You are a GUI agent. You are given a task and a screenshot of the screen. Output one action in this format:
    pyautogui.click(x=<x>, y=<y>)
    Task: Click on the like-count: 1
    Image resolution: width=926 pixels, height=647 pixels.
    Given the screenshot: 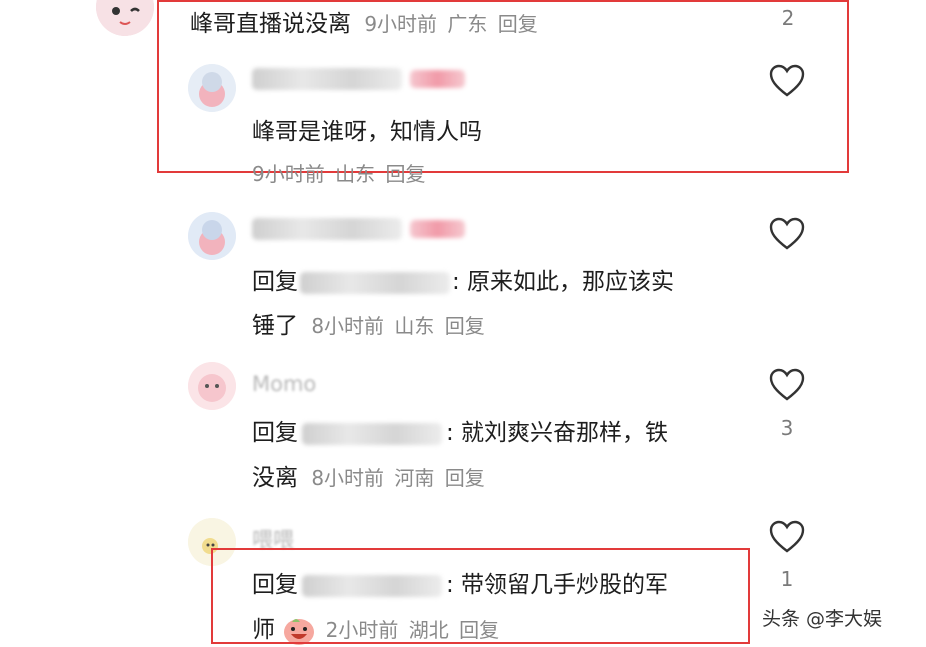 What is the action you would take?
    pyautogui.click(x=787, y=579)
    